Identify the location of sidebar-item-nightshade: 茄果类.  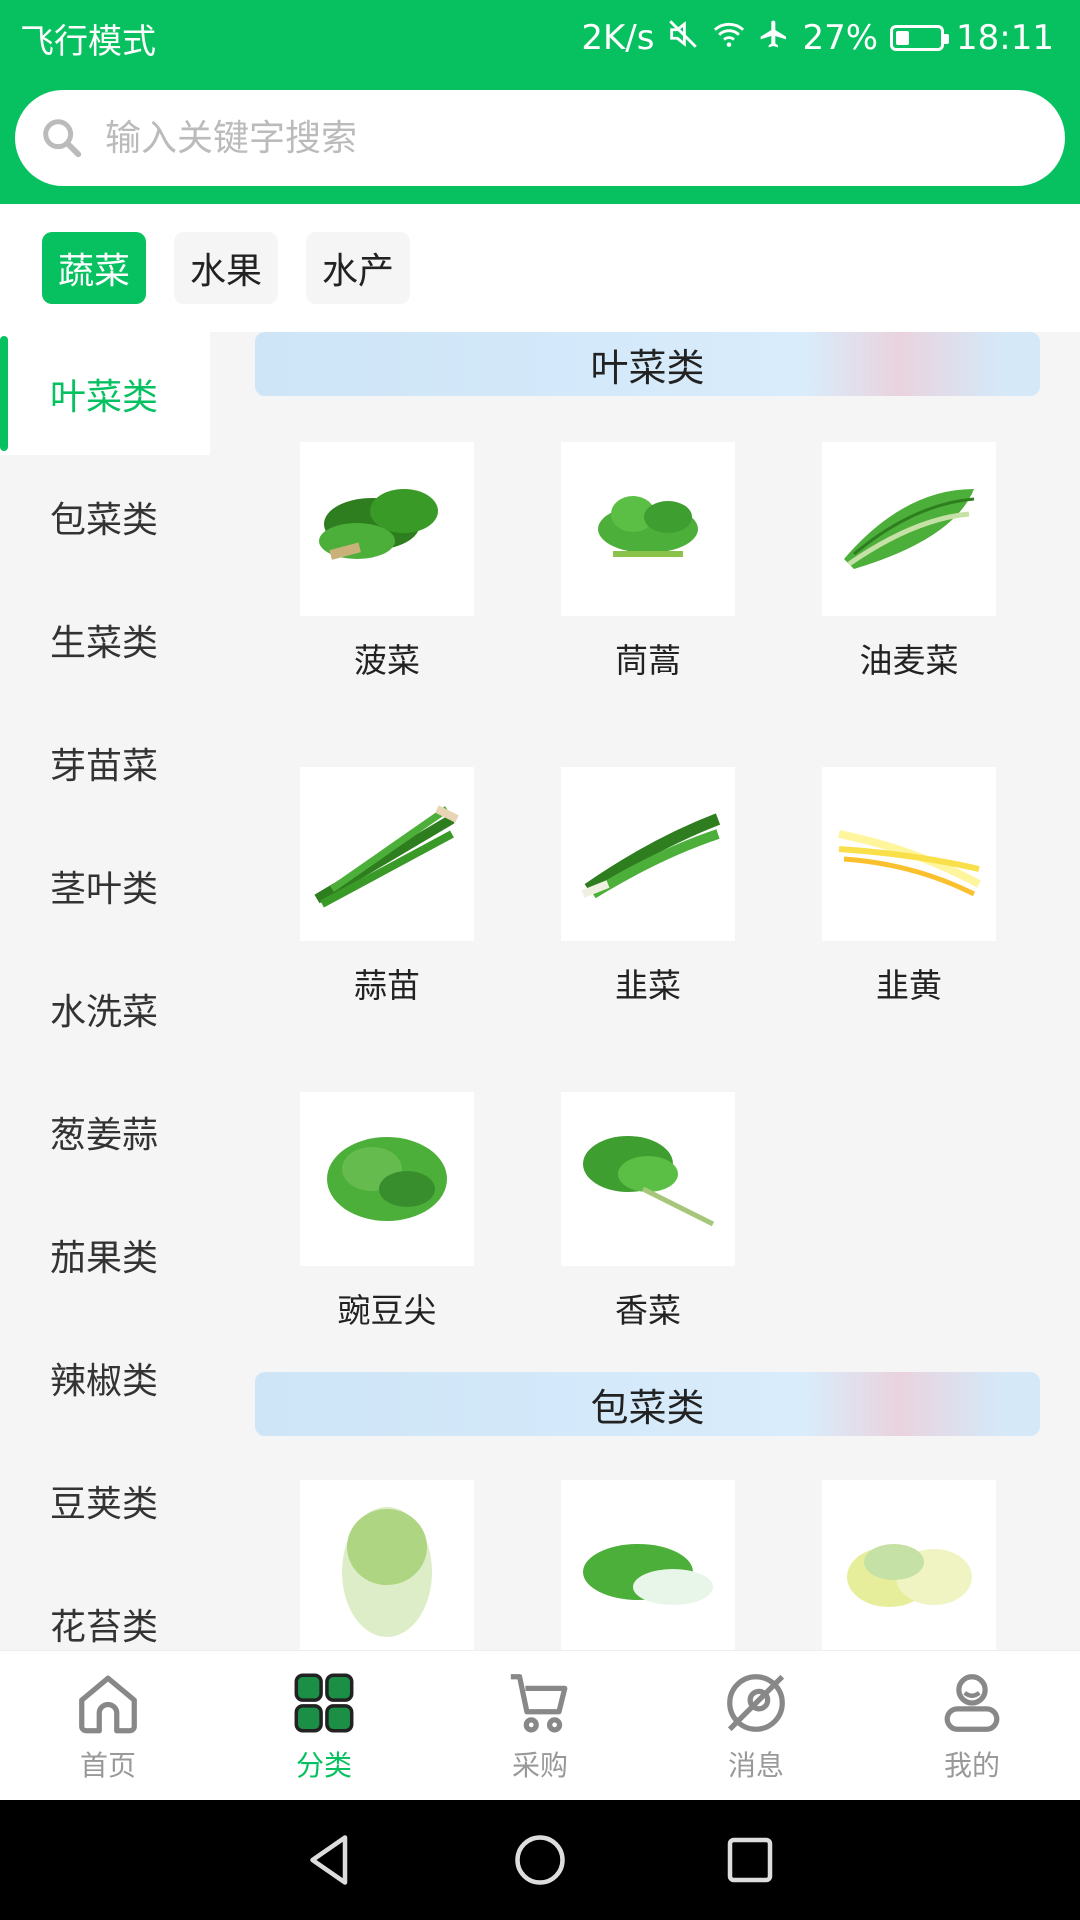
(105, 1254).